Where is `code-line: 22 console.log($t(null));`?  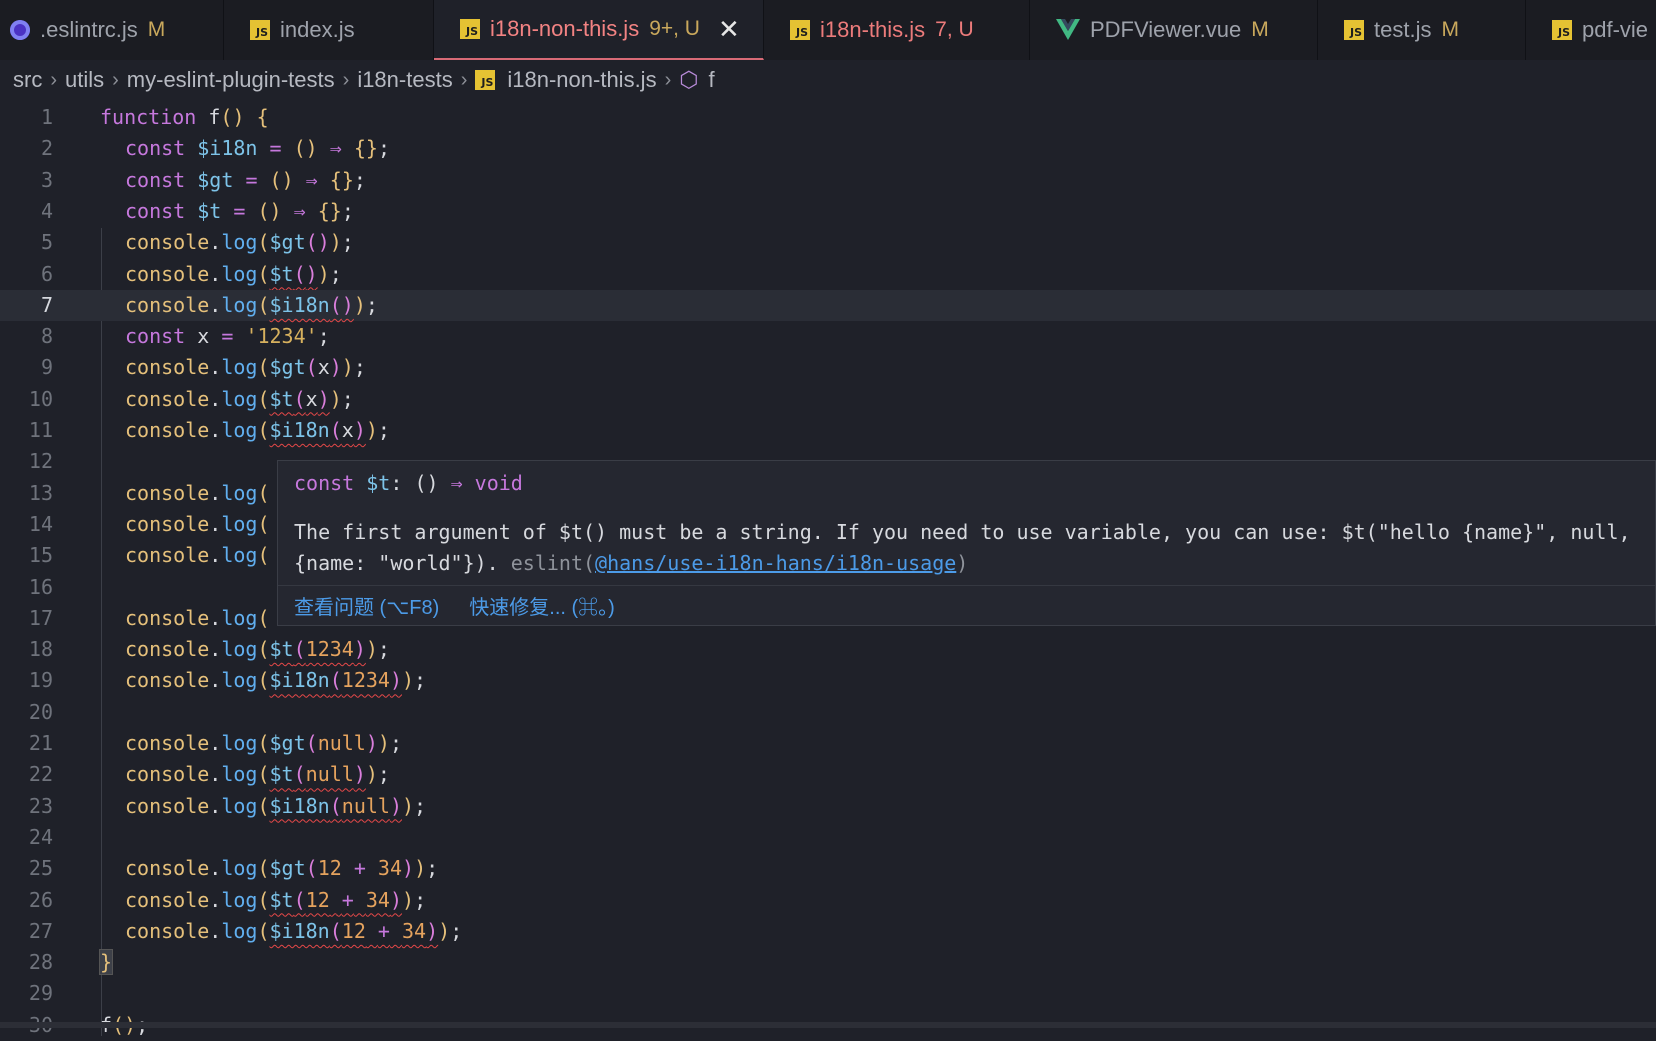 code-line: 22 console.log($t(null)); is located at coordinates (828, 774).